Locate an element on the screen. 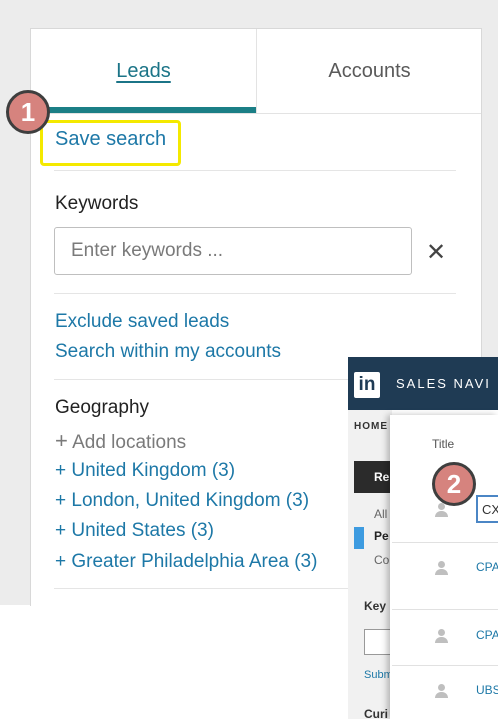 The height and width of the screenshot is (719, 498). geography-heading: Geography is located at coordinates (102, 407).